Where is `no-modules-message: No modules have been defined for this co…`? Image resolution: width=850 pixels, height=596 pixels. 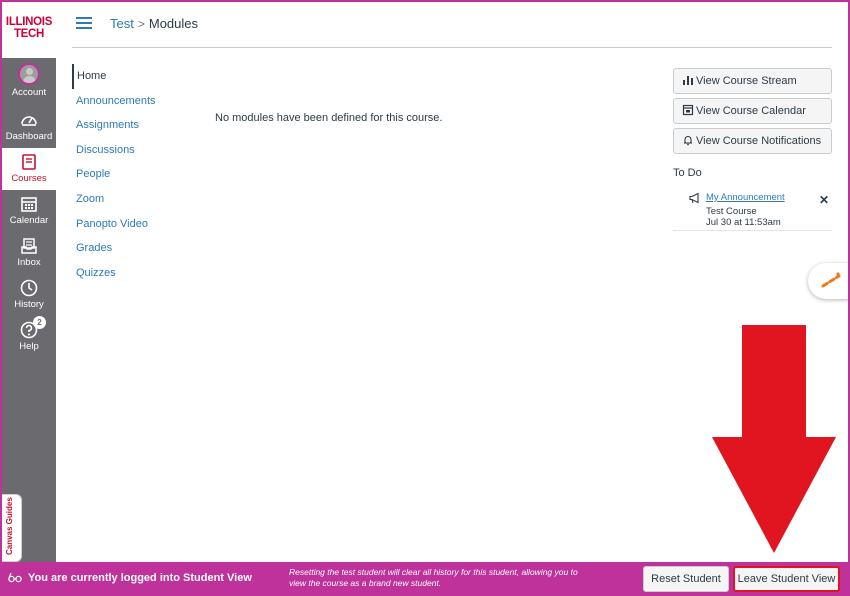
no-modules-message: No modules have been defined for this co… is located at coordinates (329, 118).